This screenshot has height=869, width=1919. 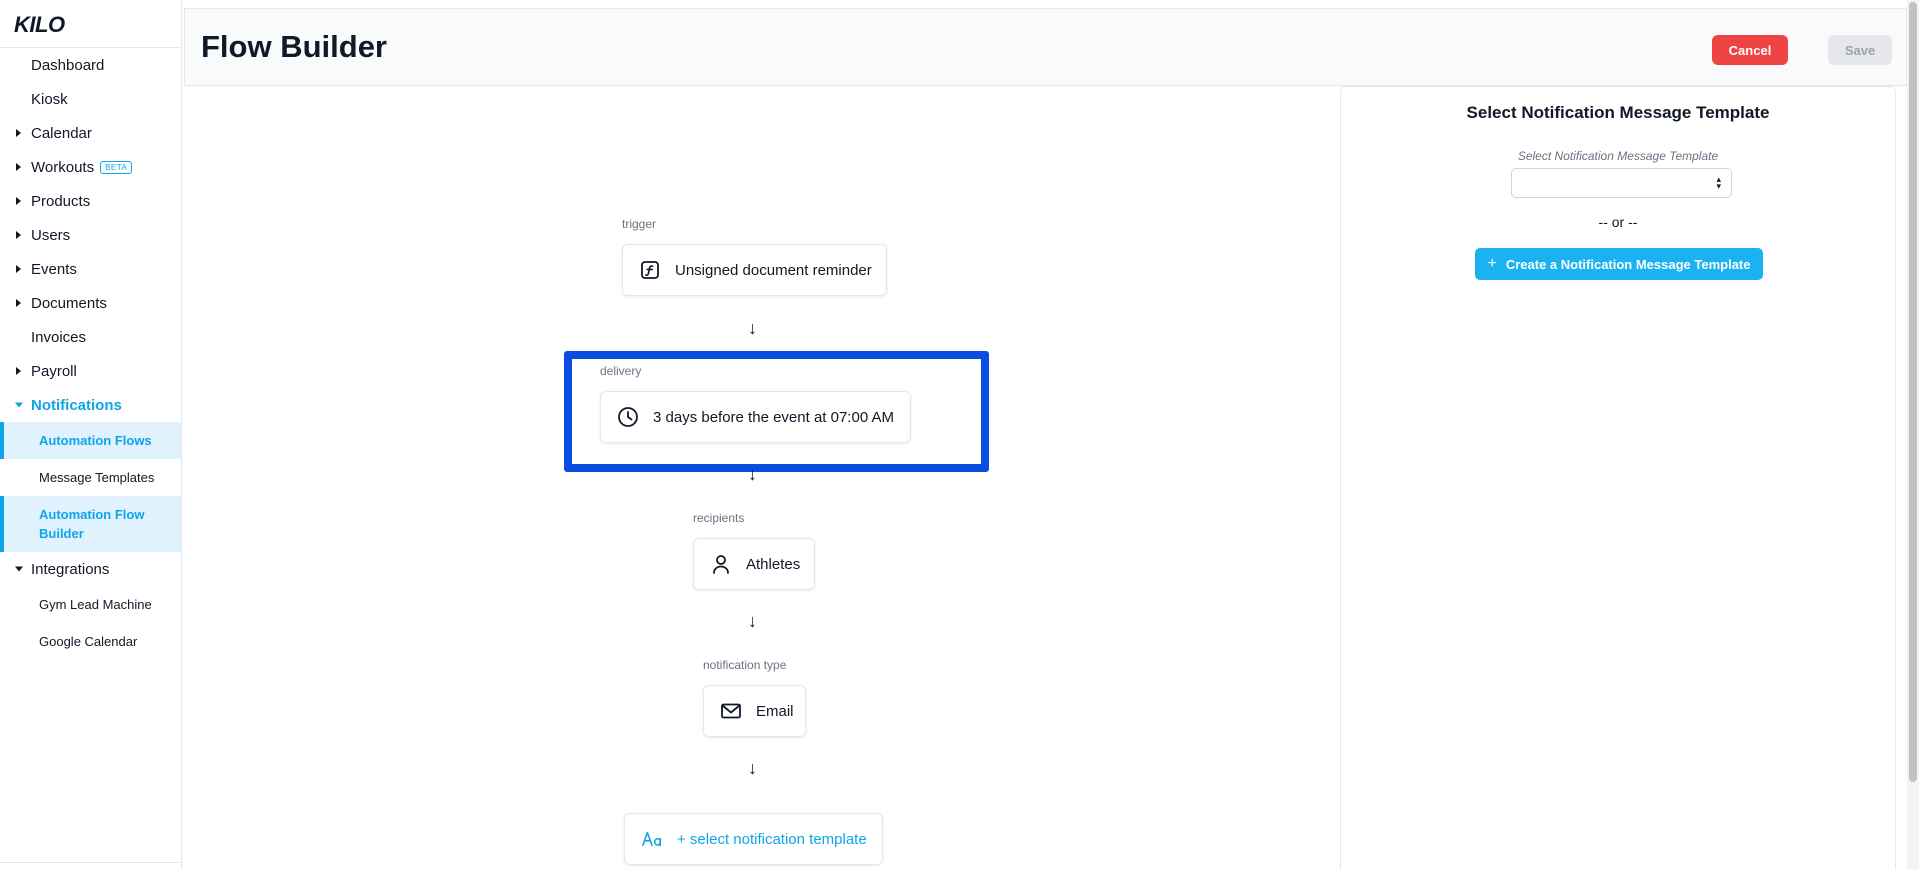 What do you see at coordinates (1718, 182) in the screenshot?
I see `chevron-up-down-icon: ▴ ▾` at bounding box center [1718, 182].